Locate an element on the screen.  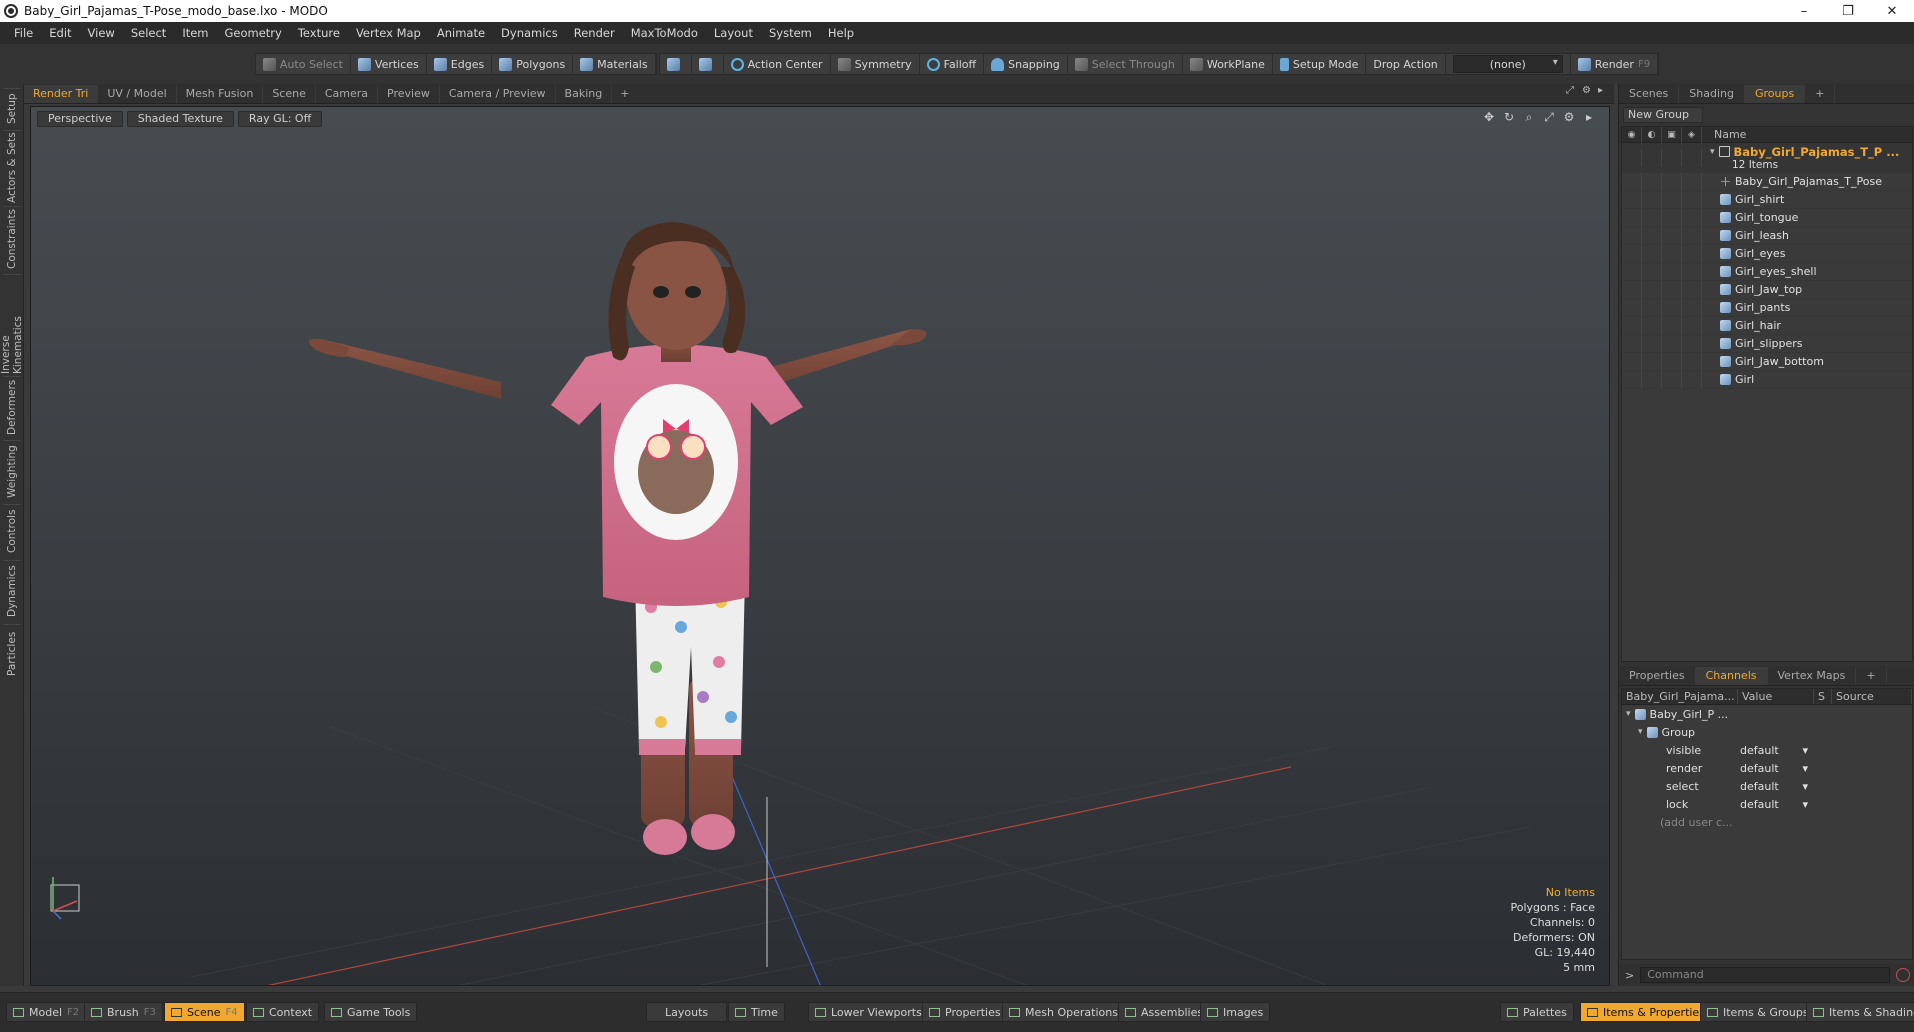
tab-vertex-maps: Vertex Maps is located at coordinates (1812, 676).